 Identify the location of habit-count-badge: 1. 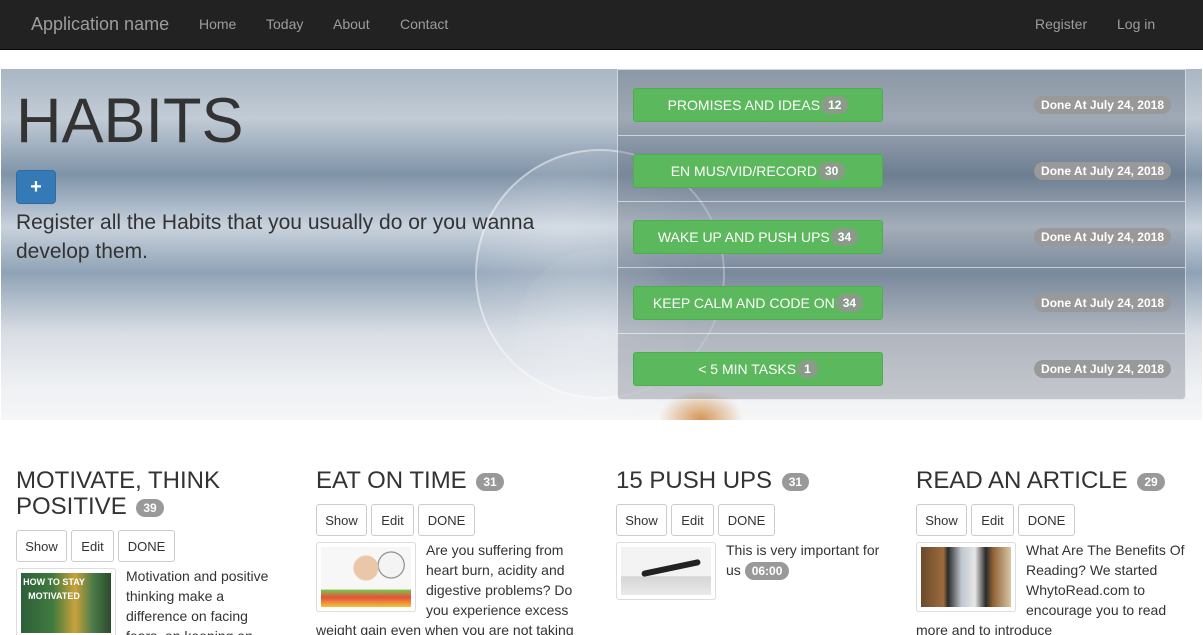
(807, 369).